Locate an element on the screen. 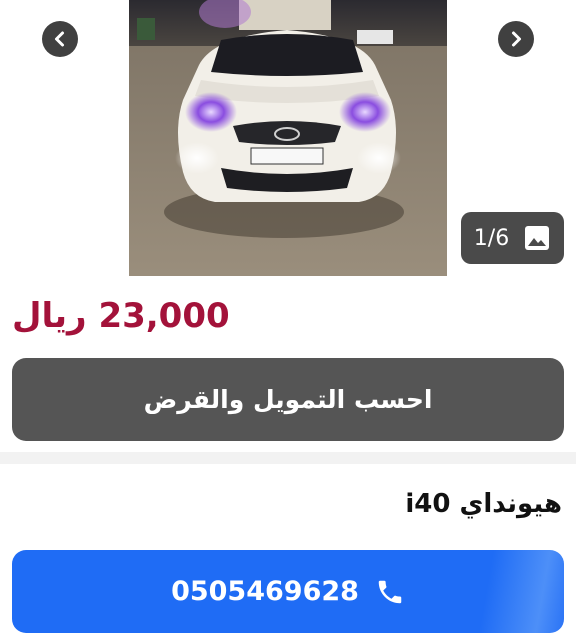 This screenshot has height=637, width=576. prev-image-button is located at coordinates (60, 39).